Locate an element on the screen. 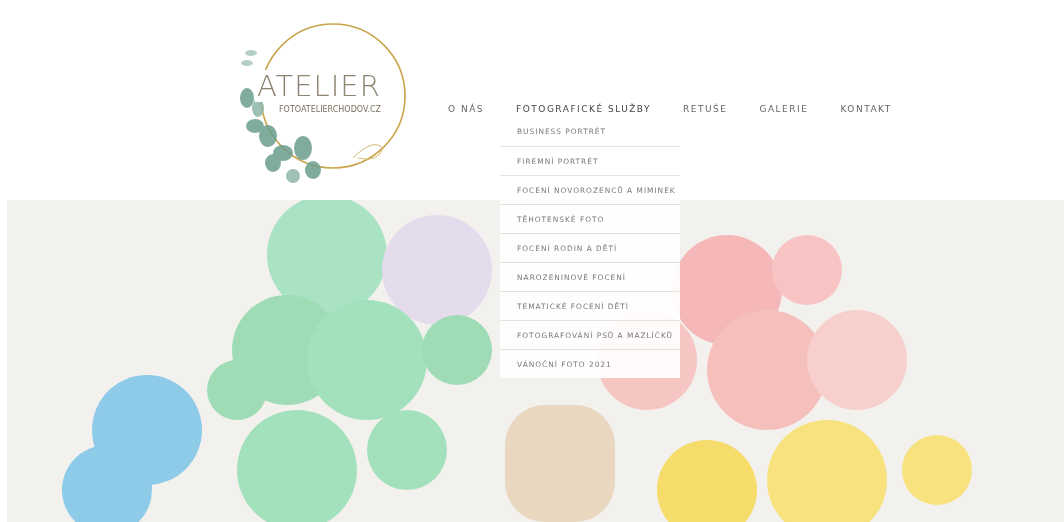 This screenshot has width=1064, height=522. nav-link: O NÁS is located at coordinates (466, 109).